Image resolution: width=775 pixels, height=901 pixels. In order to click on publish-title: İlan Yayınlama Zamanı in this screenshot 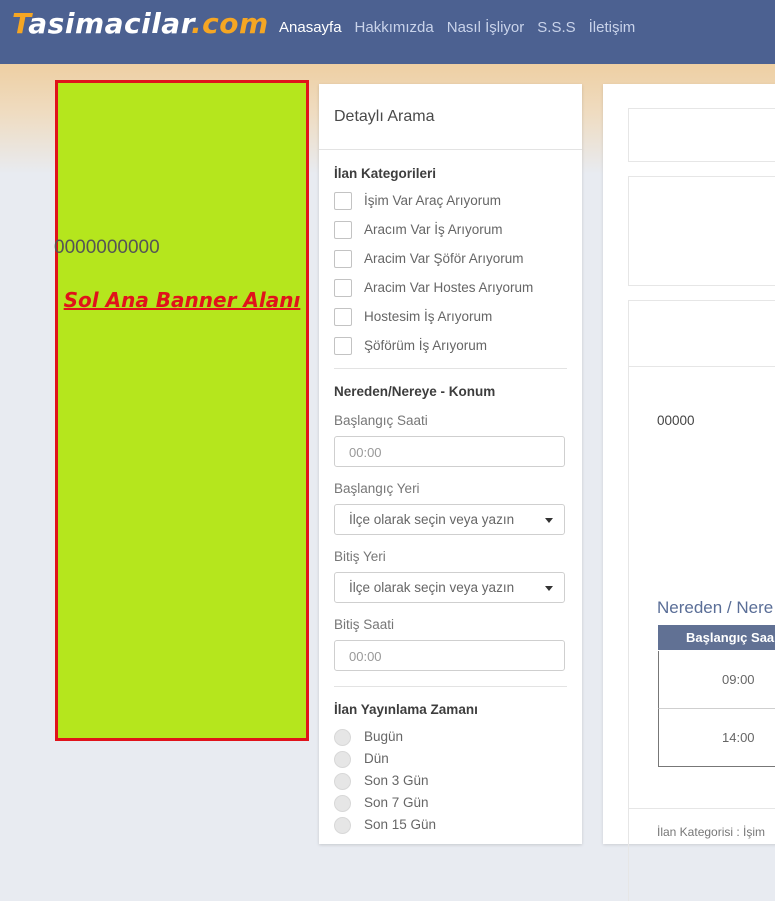, I will do `click(406, 709)`.